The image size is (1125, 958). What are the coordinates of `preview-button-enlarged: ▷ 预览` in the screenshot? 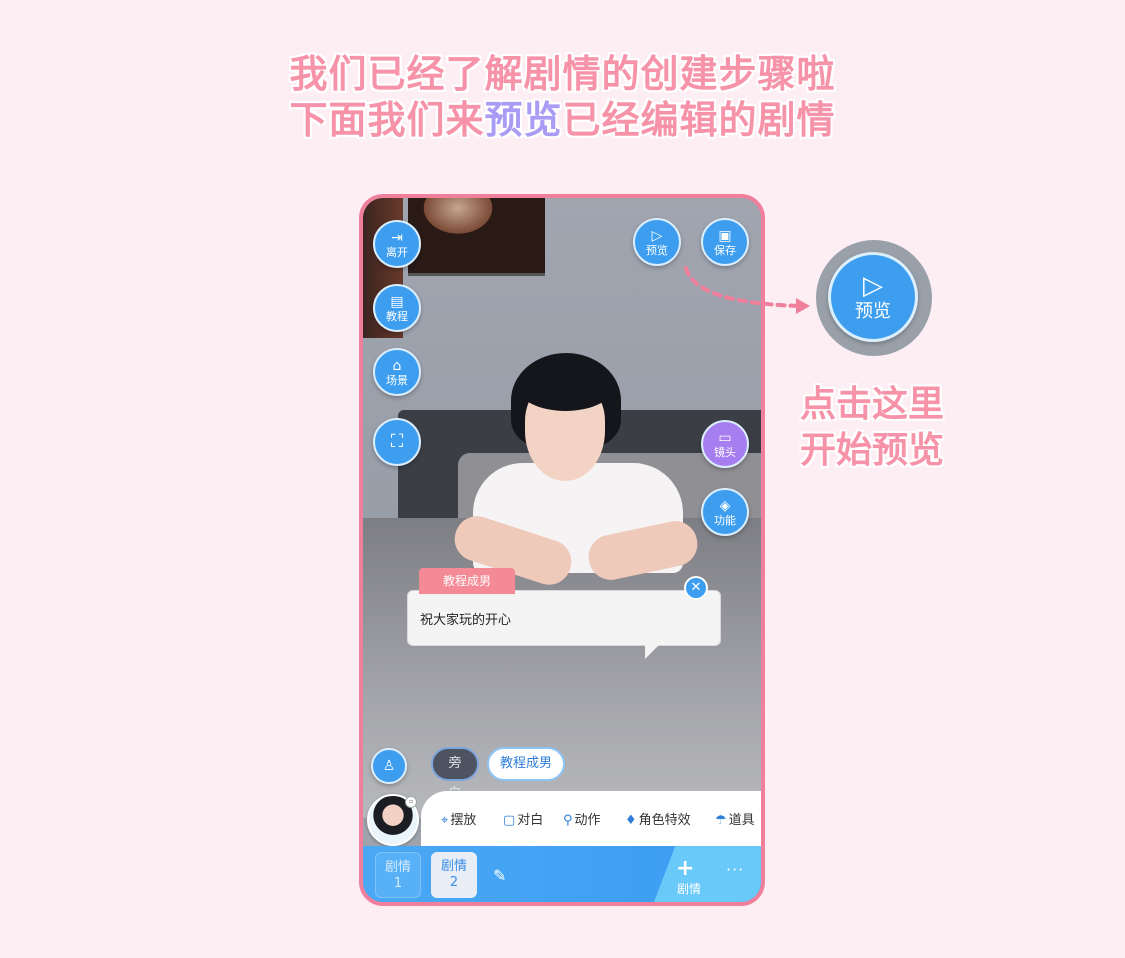 It's located at (873, 297).